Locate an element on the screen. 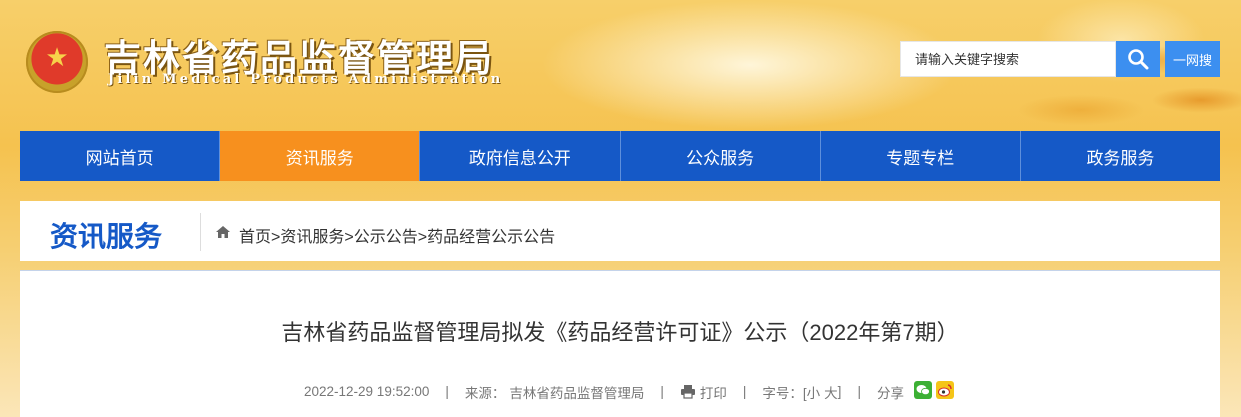  nav-item-home: 网站首页 is located at coordinates (120, 156).